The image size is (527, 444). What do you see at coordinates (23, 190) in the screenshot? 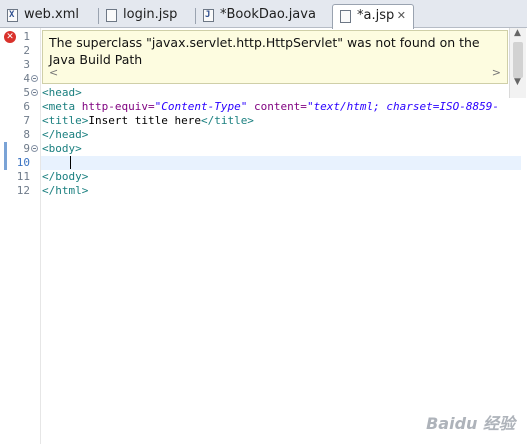
I see `line-number: 12` at bounding box center [23, 190].